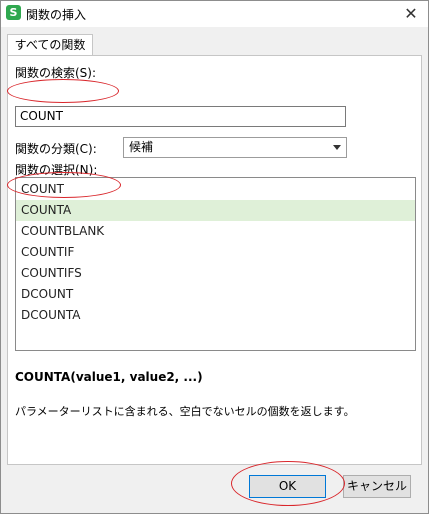  Describe the element at coordinates (215, 231) in the screenshot. I see `list-item: COUNTBLANK` at that location.